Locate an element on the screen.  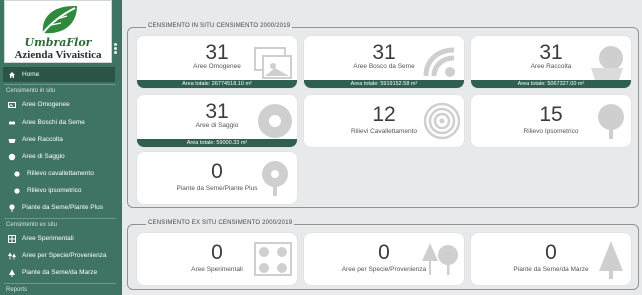
sidebar-item-label: Aree Boschi da Seme is located at coordinates (53, 122).